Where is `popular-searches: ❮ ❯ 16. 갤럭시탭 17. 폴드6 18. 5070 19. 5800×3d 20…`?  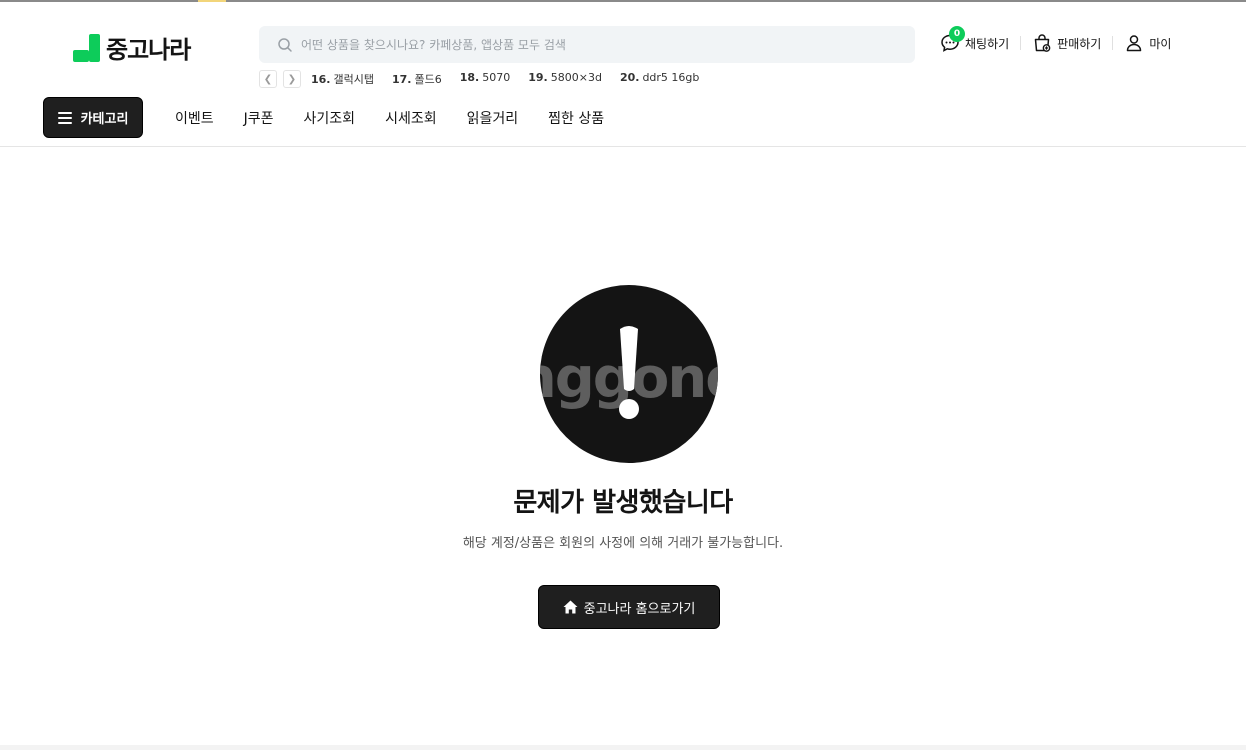
popular-searches: ❮ ❯ 16. 갤럭시탭 17. 폴드6 18. 5070 19. 5800×3d 20… is located at coordinates (488, 79).